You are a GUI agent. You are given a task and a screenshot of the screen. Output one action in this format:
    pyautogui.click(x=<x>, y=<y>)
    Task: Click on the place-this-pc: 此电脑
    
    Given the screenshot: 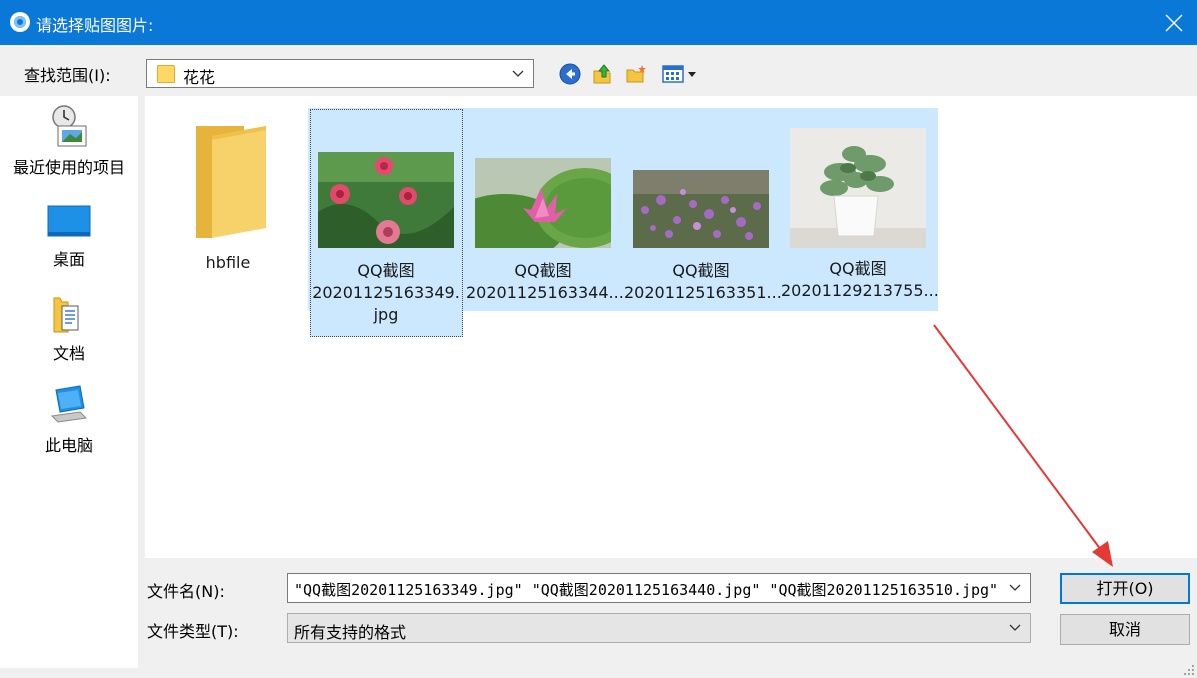 What is the action you would take?
    pyautogui.click(x=69, y=420)
    